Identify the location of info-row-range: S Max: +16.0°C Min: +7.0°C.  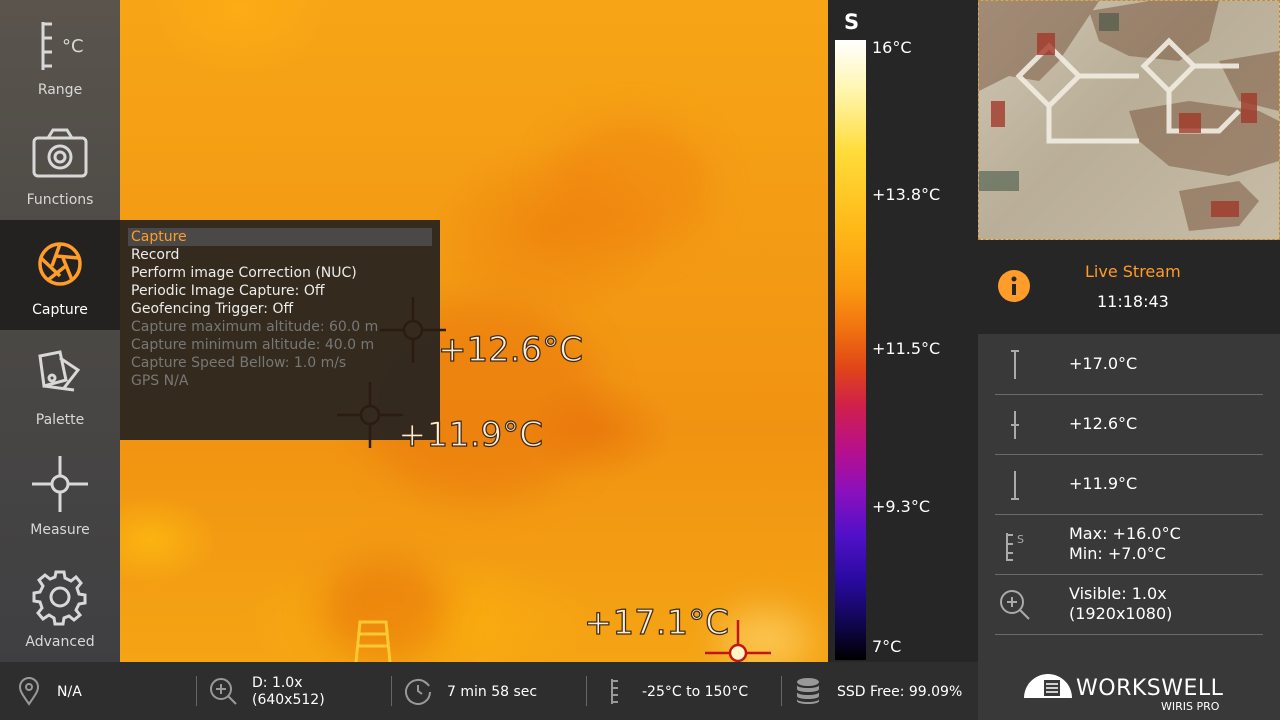
(1129, 545).